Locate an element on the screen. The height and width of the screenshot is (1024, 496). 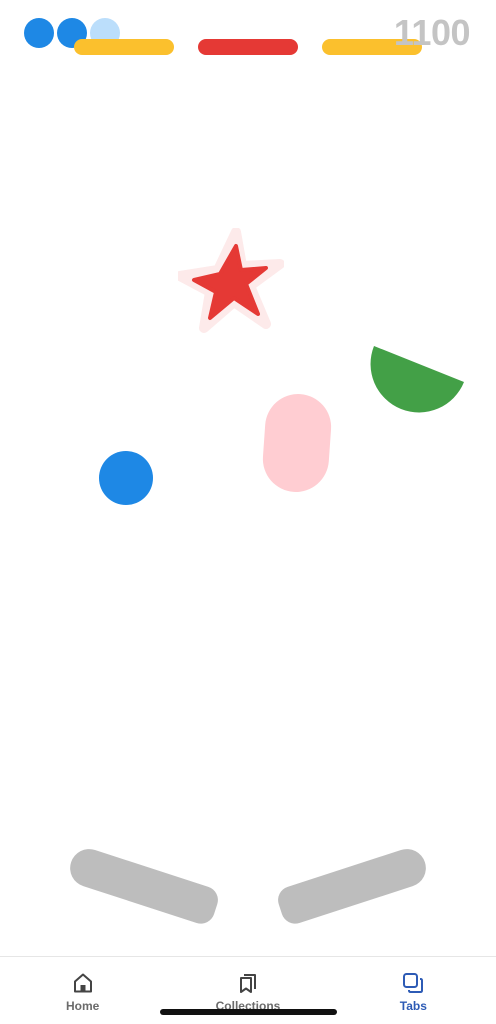
left-flipper is located at coordinates (143, 886).